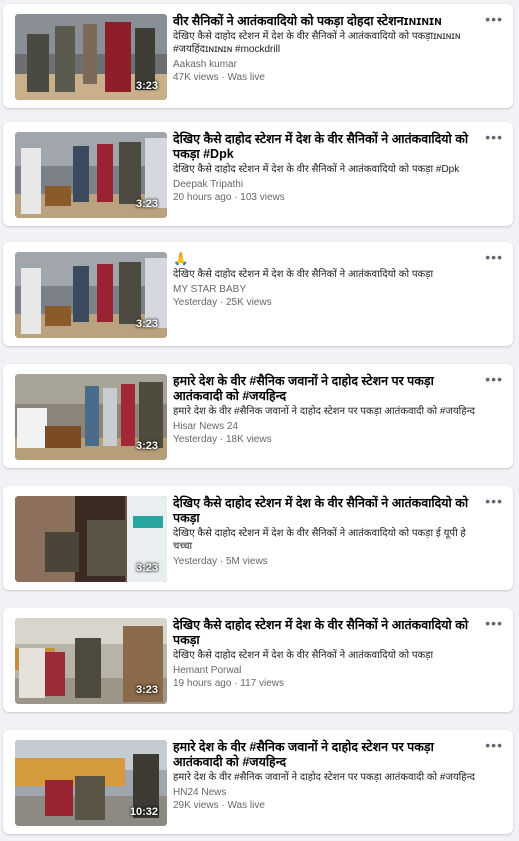 The image size is (519, 841). Describe the element at coordinates (325, 259) in the screenshot. I see `video-title: 🙏` at that location.